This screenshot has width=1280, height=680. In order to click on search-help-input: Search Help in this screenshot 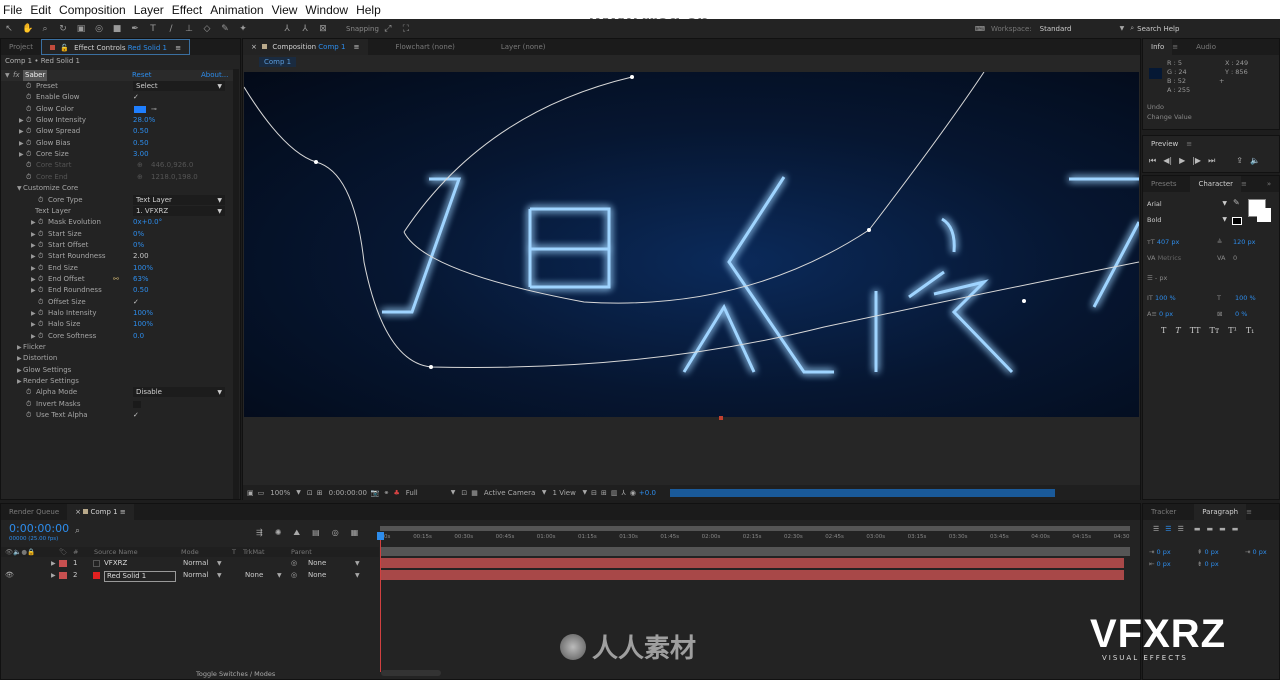, I will do `click(1158, 29)`.